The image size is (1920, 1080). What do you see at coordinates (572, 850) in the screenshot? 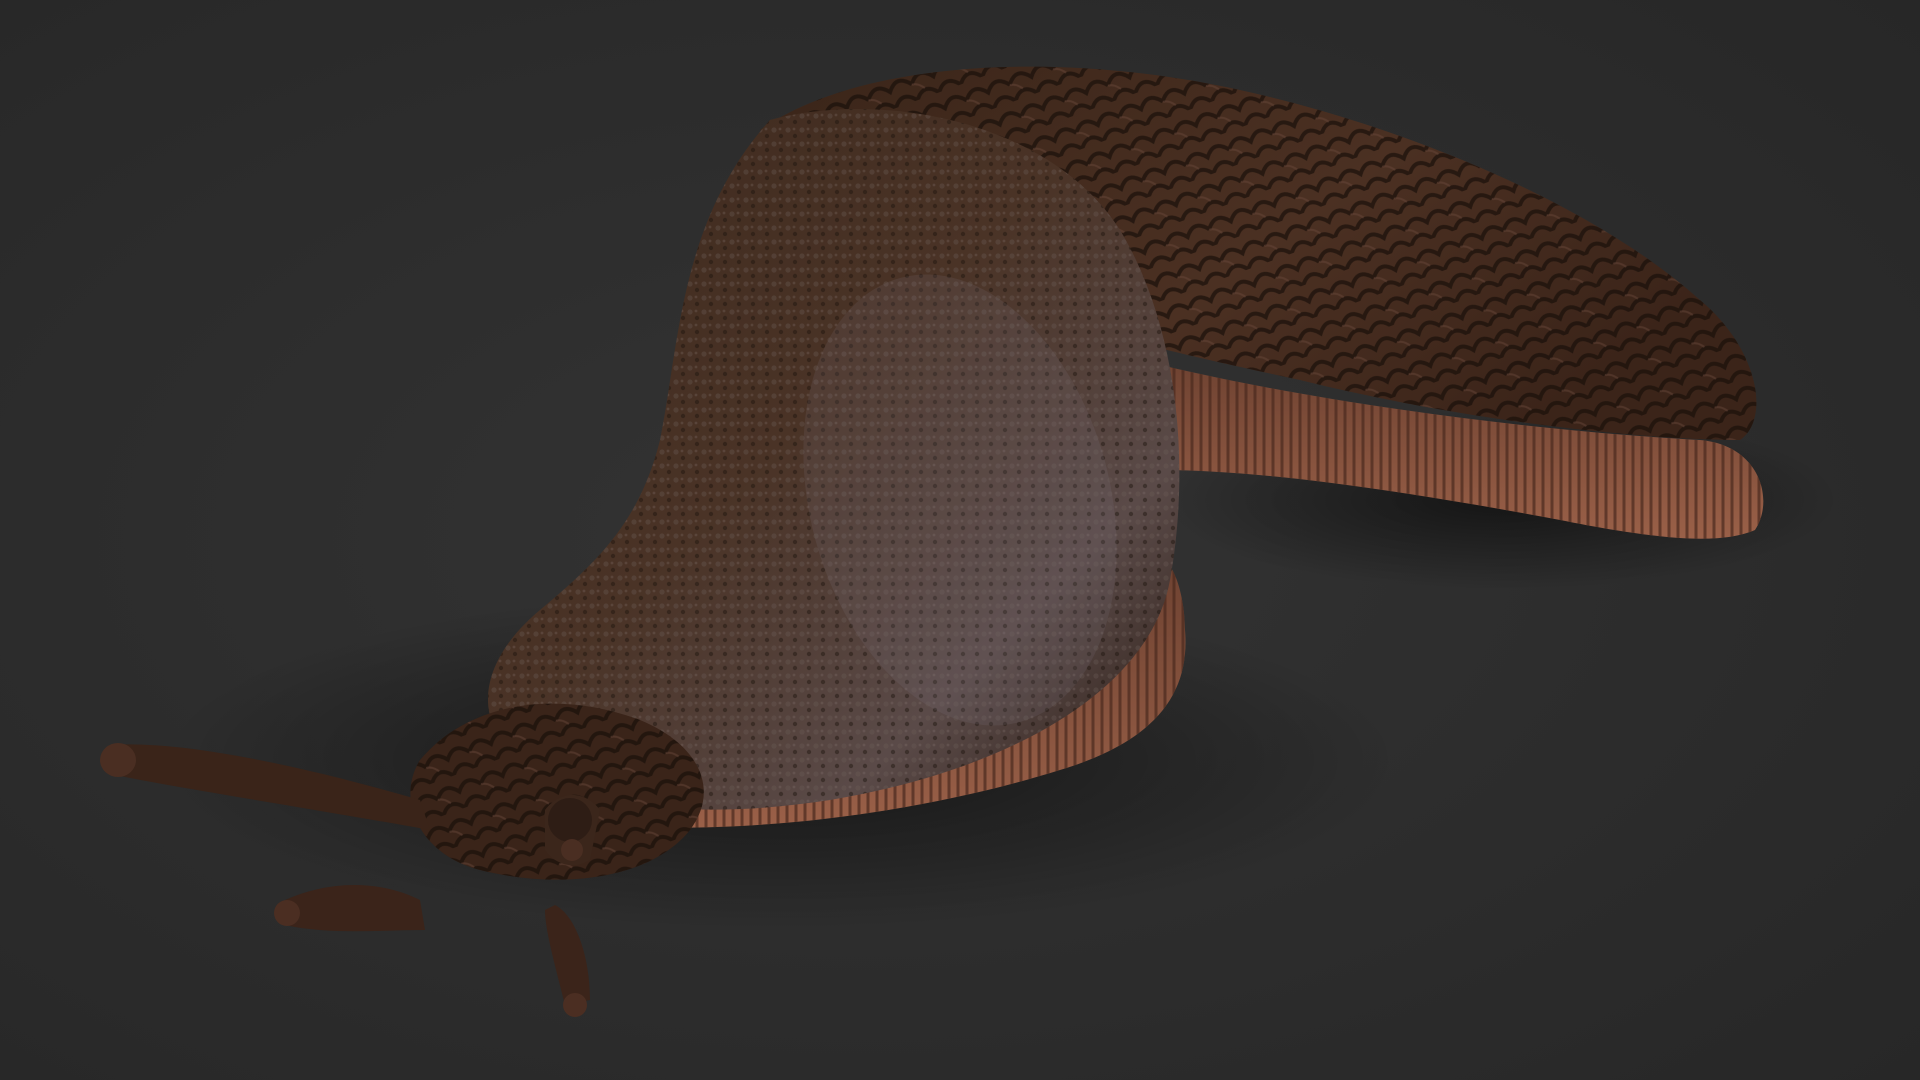
I see `eye-stalk-tip-right` at bounding box center [572, 850].